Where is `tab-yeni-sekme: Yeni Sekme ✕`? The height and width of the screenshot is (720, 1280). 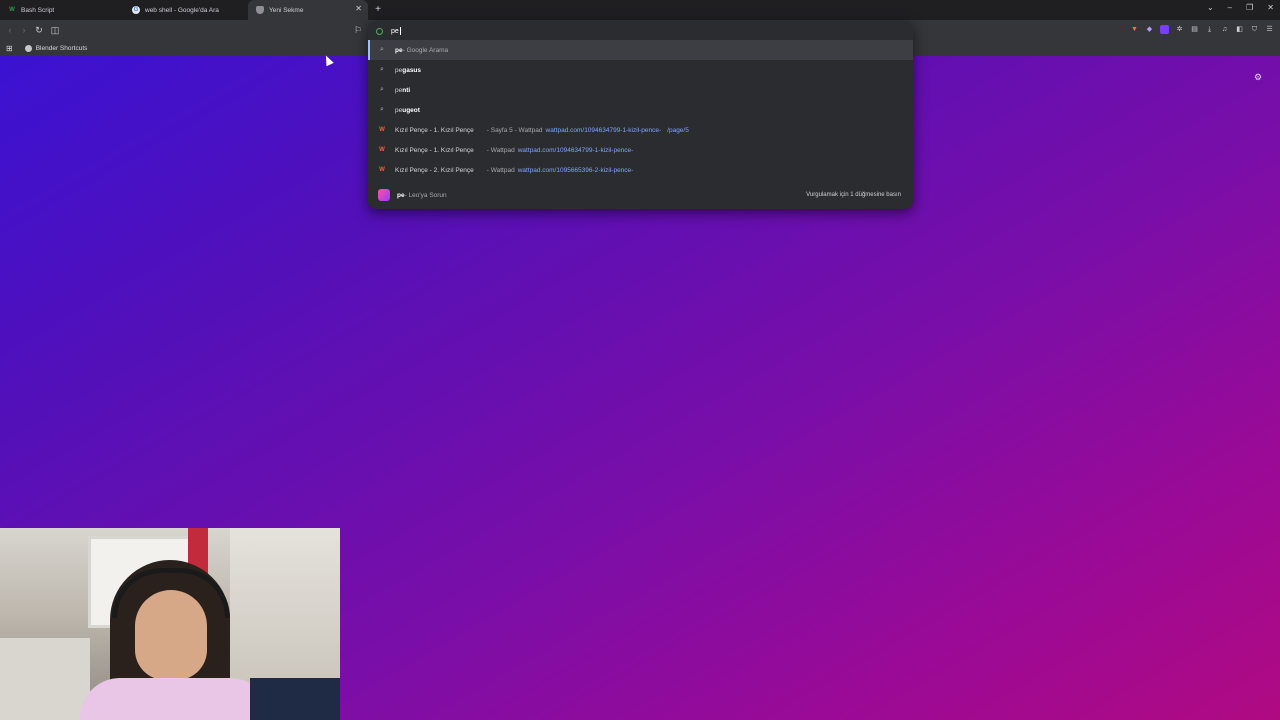
tab-yeni-sekme: Yeni Sekme ✕ is located at coordinates (308, 10).